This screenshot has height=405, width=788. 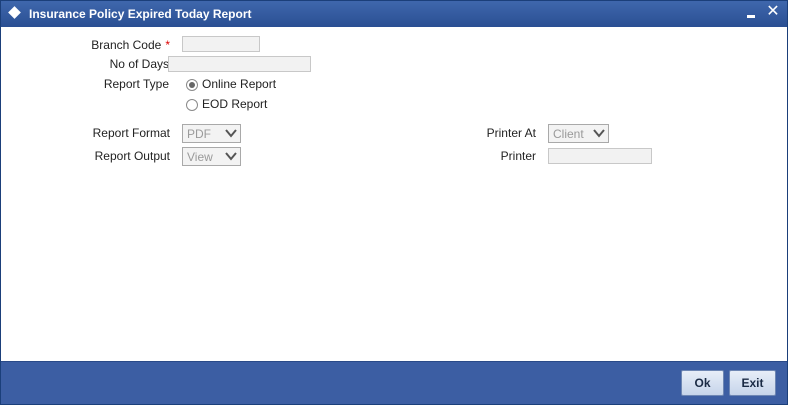 What do you see at coordinates (394, 382) in the screenshot?
I see `footer-bar: Ok Exit` at bounding box center [394, 382].